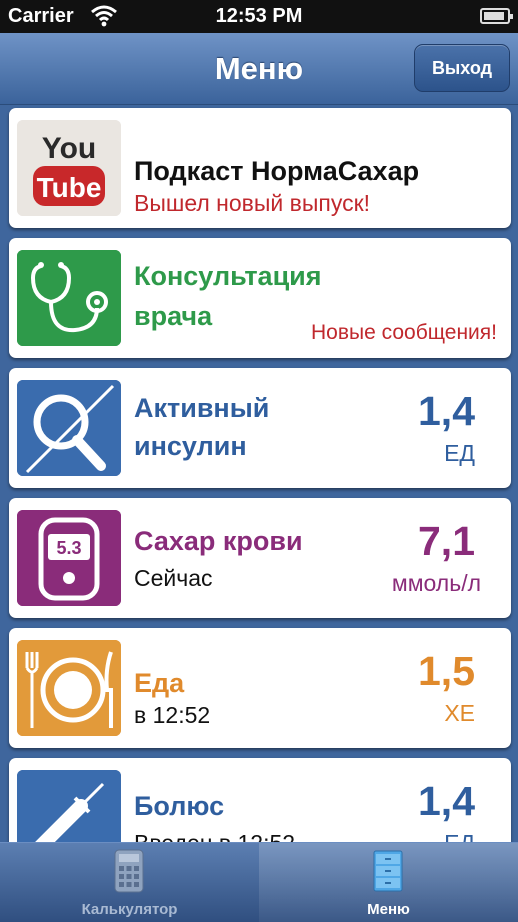  Describe the element at coordinates (446, 541) in the screenshot. I see `blood-sugar-value: 7,1` at that location.